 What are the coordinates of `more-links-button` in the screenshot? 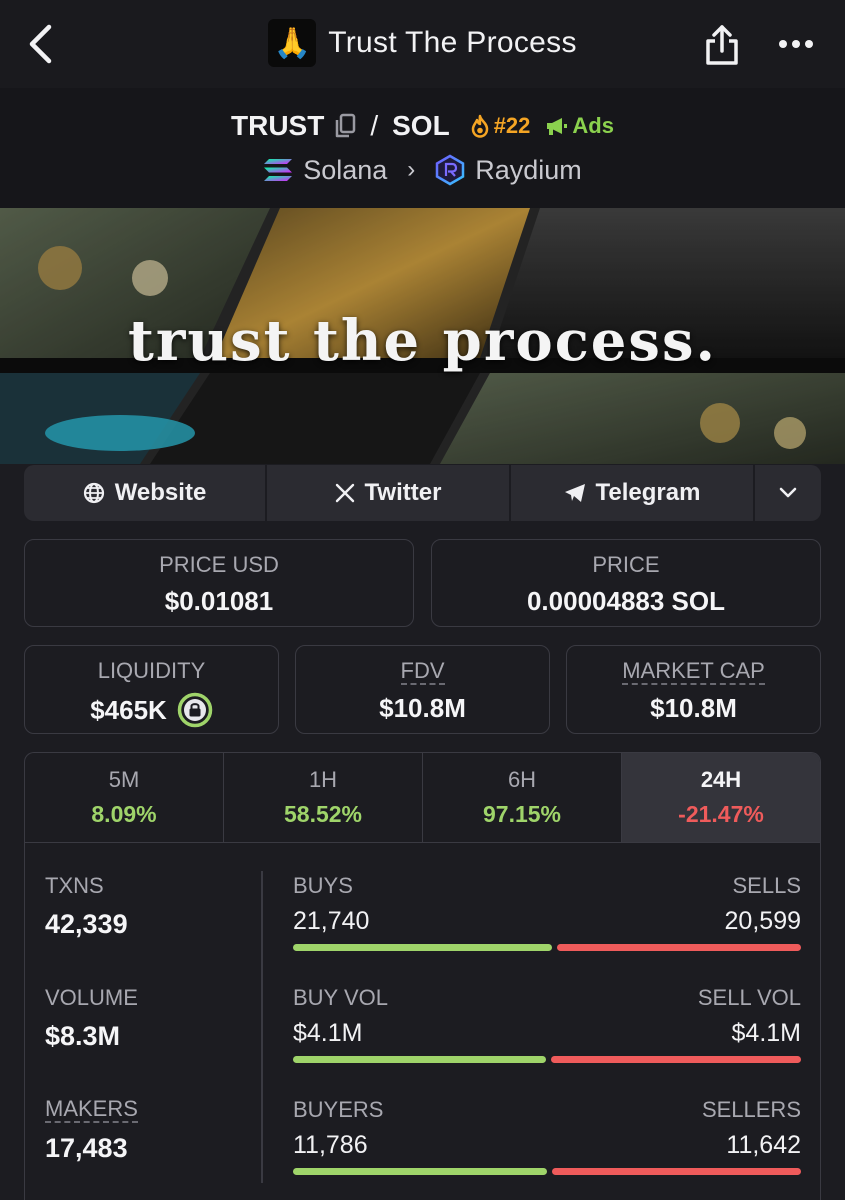 It's located at (788, 493).